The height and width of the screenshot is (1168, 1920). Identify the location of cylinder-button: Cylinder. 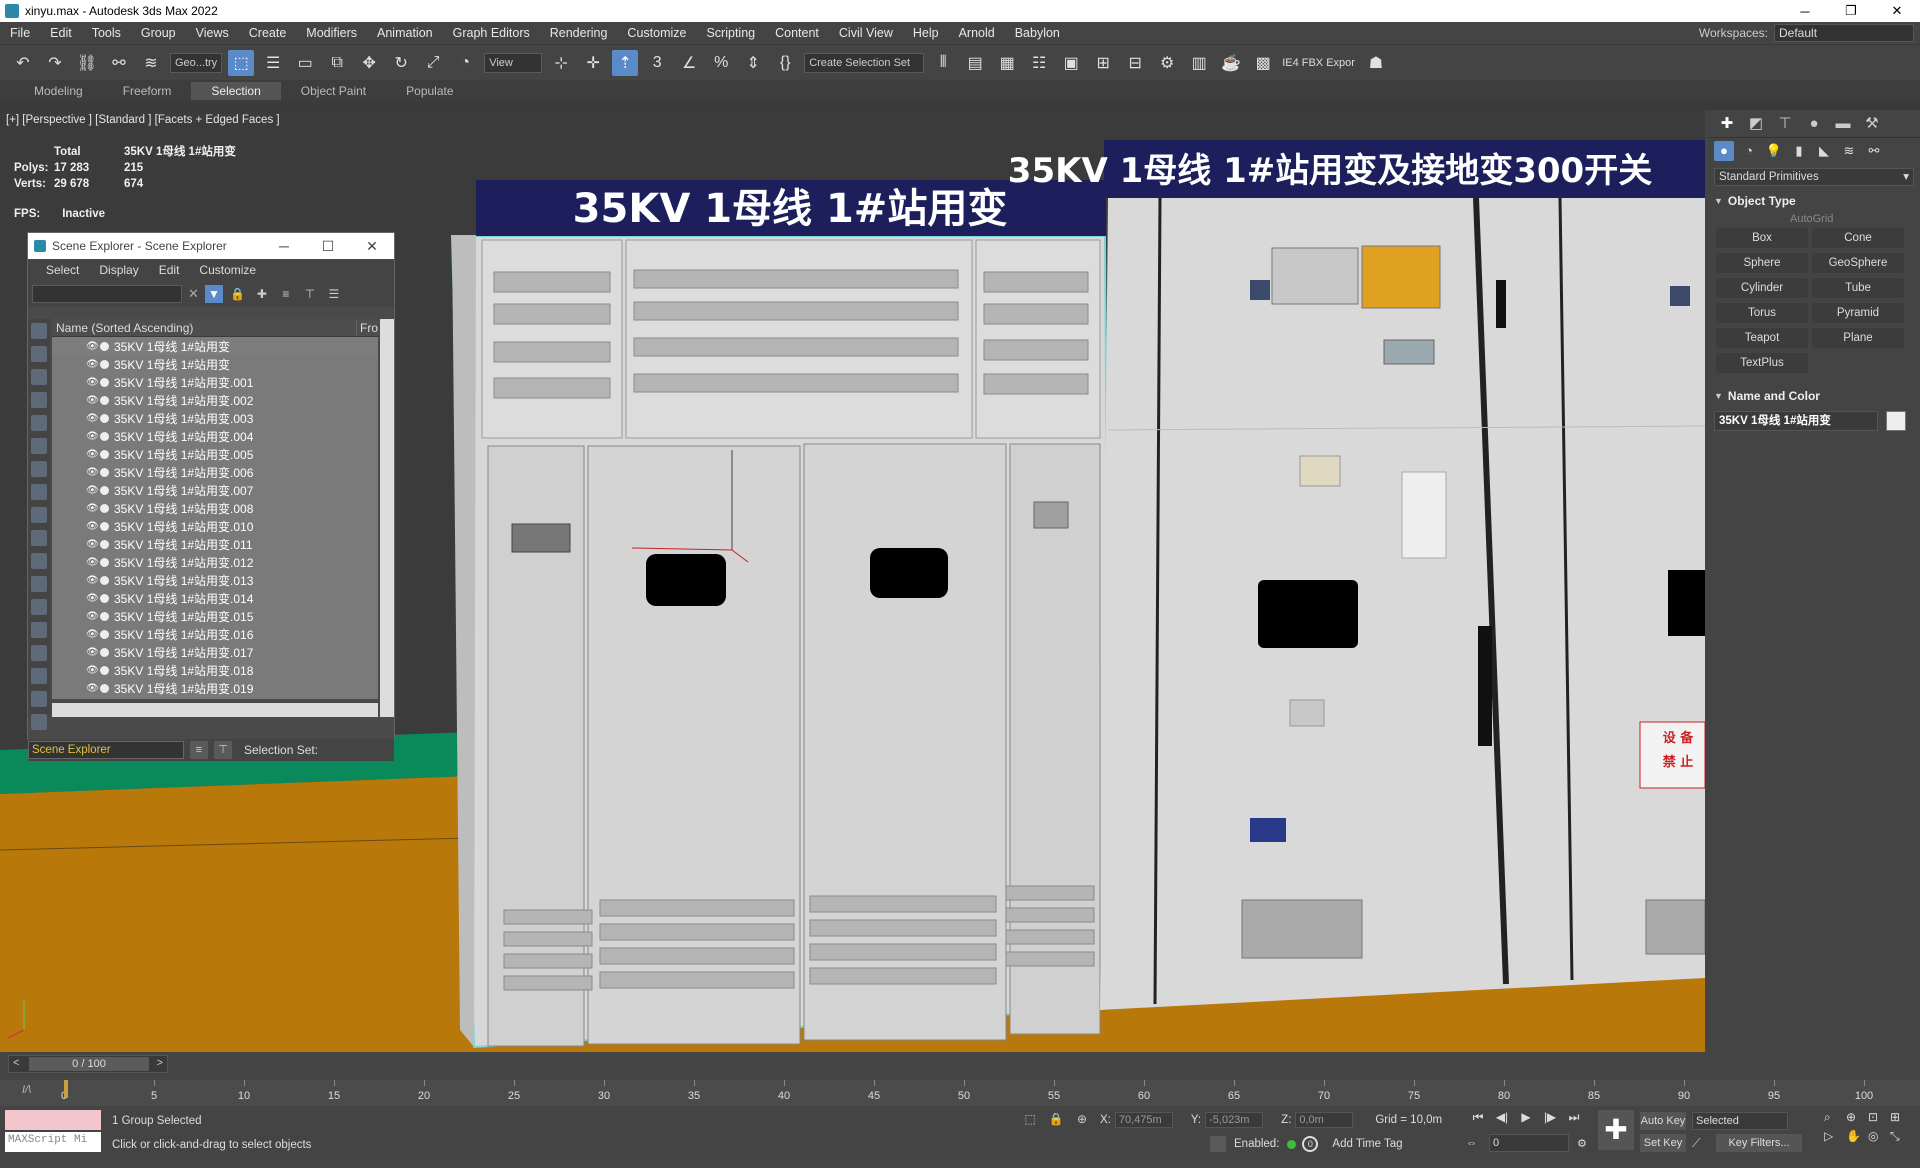
(1762, 288).